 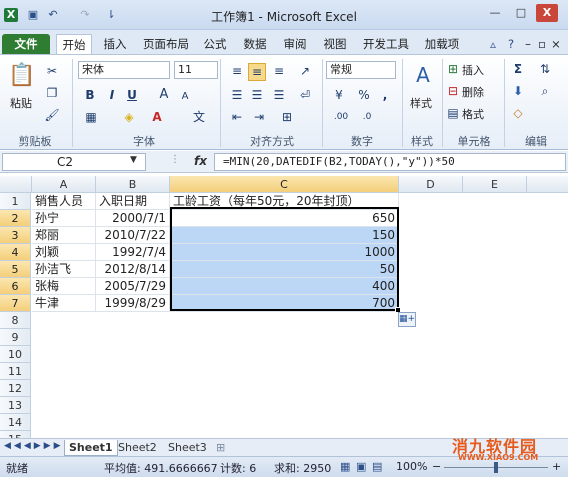 What do you see at coordinates (196, 70) in the screenshot?
I see `font-size-select: 11` at bounding box center [196, 70].